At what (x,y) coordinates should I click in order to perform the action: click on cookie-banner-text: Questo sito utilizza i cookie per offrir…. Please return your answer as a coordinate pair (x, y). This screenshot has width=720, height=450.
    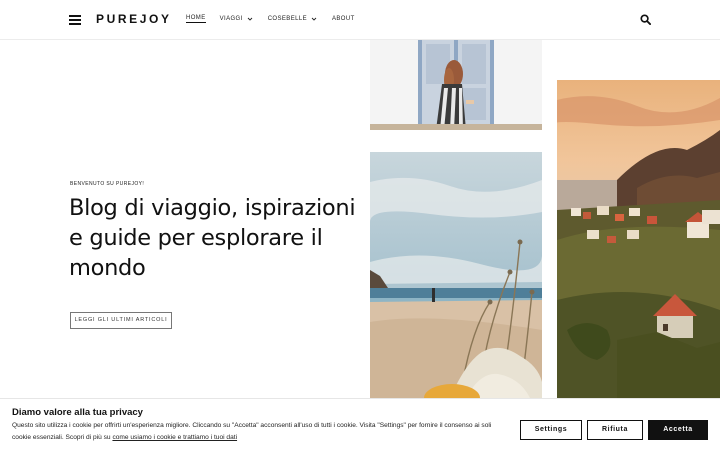
    Looking at the image, I should click on (259, 432).